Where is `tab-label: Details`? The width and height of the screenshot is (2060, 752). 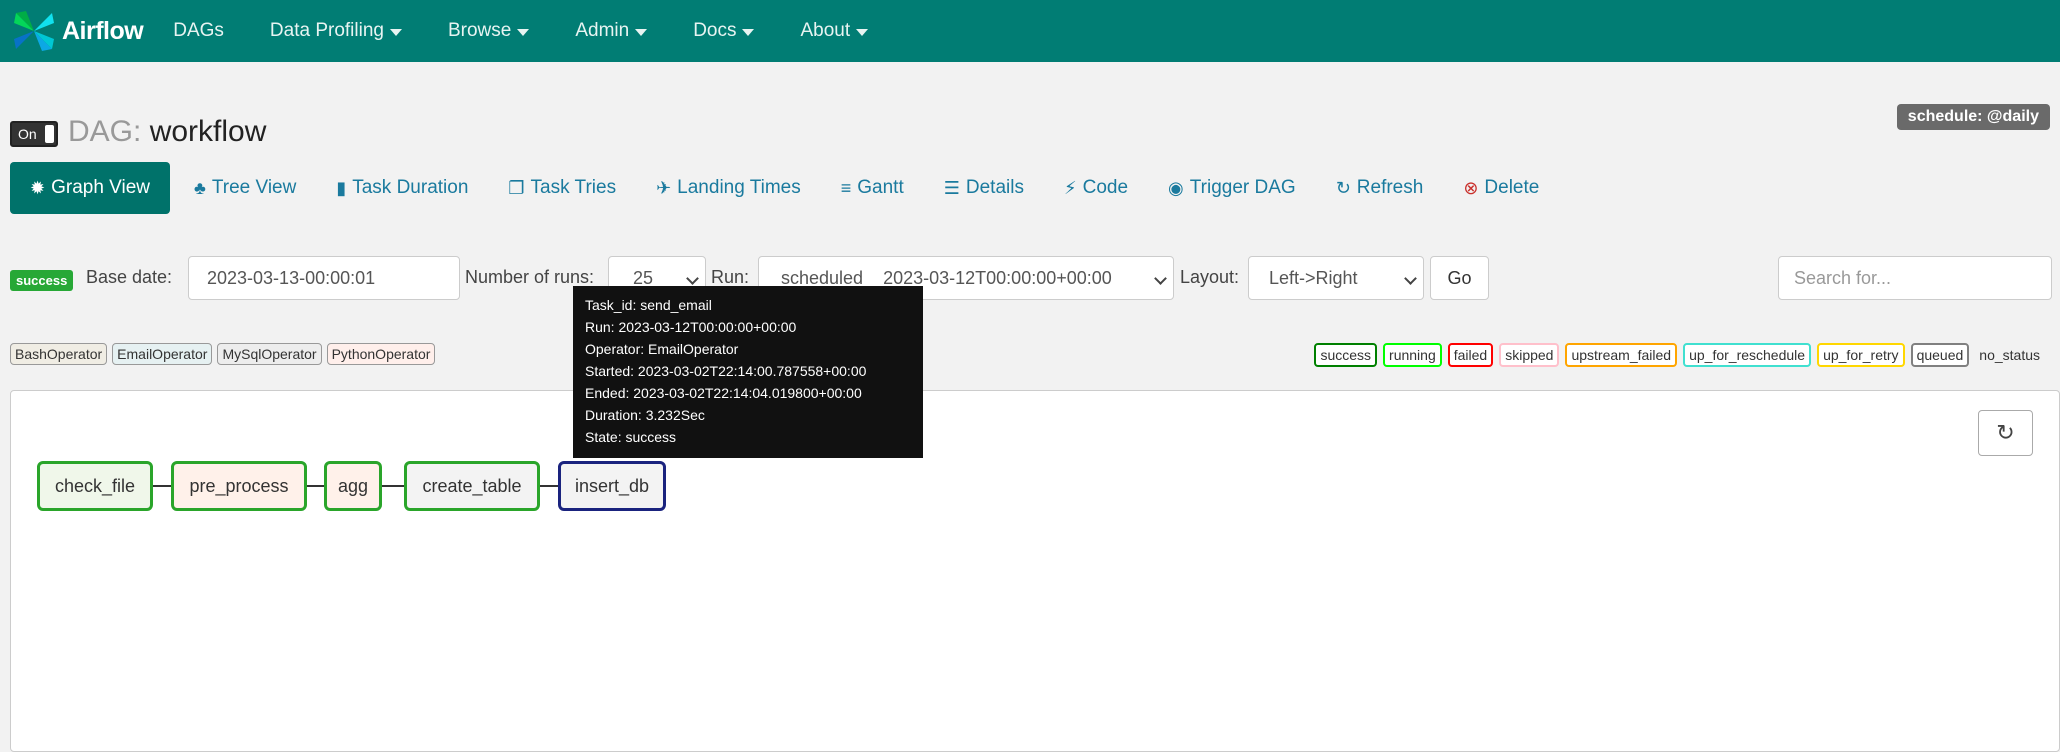 tab-label: Details is located at coordinates (994, 187).